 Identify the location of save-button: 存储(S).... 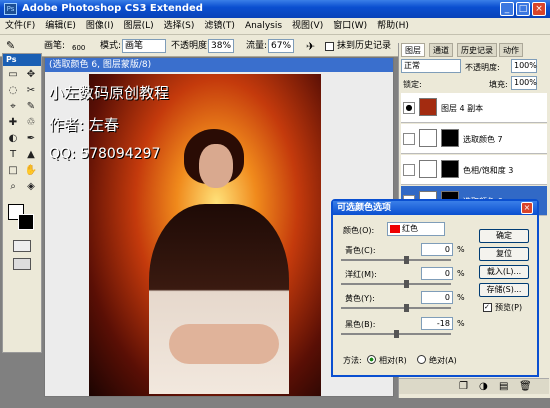
(504, 290).